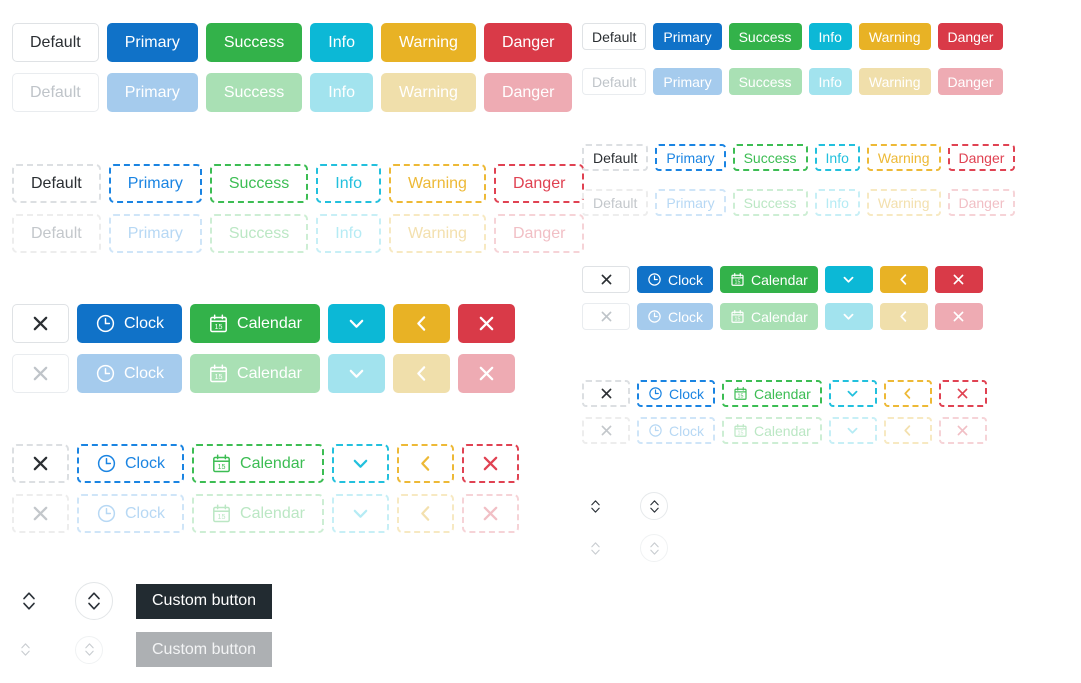  What do you see at coordinates (259, 233) in the screenshot?
I see `outline-button-success-disabled: Success` at bounding box center [259, 233].